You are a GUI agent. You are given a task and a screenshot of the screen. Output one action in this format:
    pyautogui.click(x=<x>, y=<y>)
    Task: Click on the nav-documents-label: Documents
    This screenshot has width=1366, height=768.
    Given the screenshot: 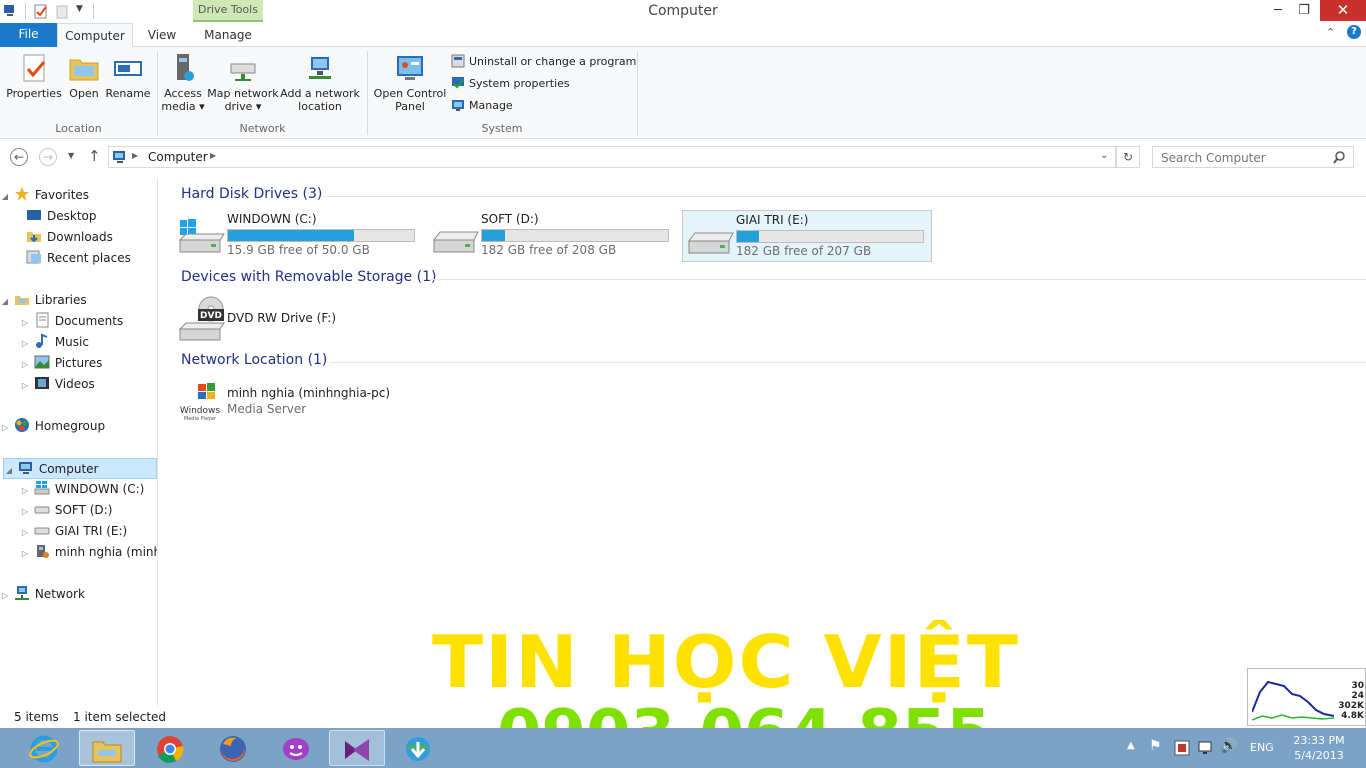 What is the action you would take?
    pyautogui.click(x=89, y=321)
    